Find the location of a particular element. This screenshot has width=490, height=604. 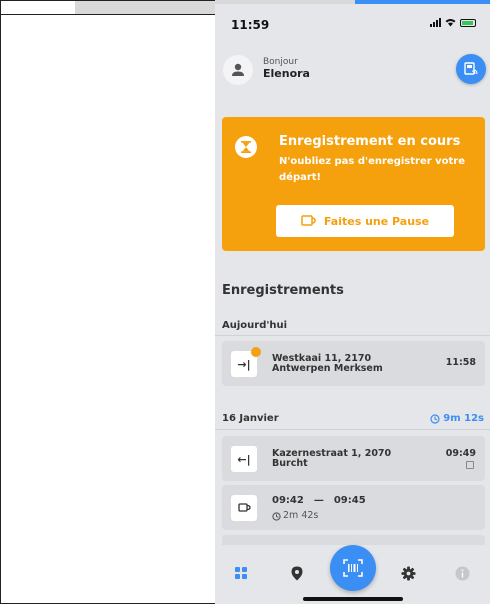

registrations-title: Enregistrements is located at coordinates (283, 290).